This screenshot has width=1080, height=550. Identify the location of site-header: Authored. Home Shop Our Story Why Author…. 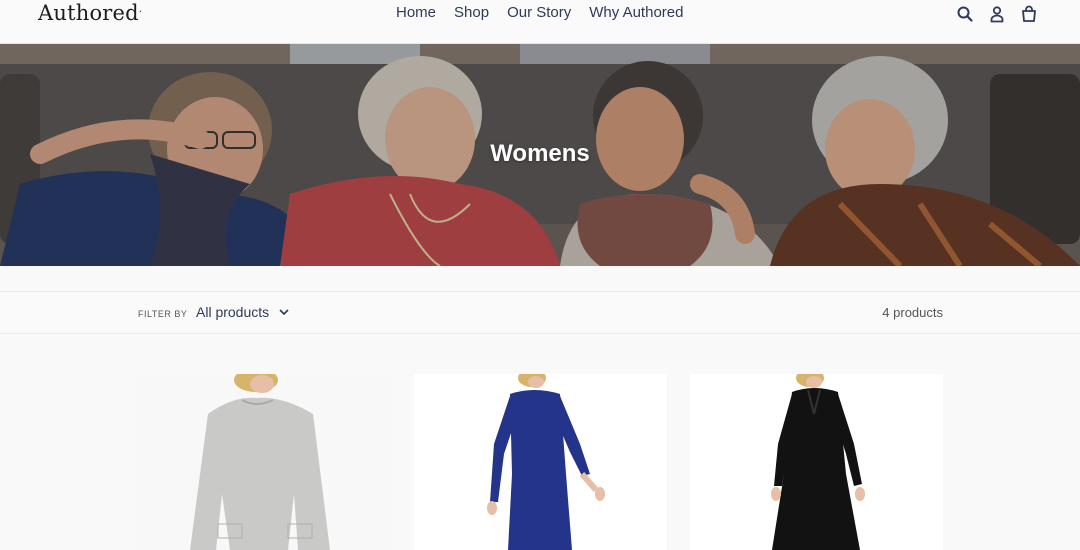
(540, 22).